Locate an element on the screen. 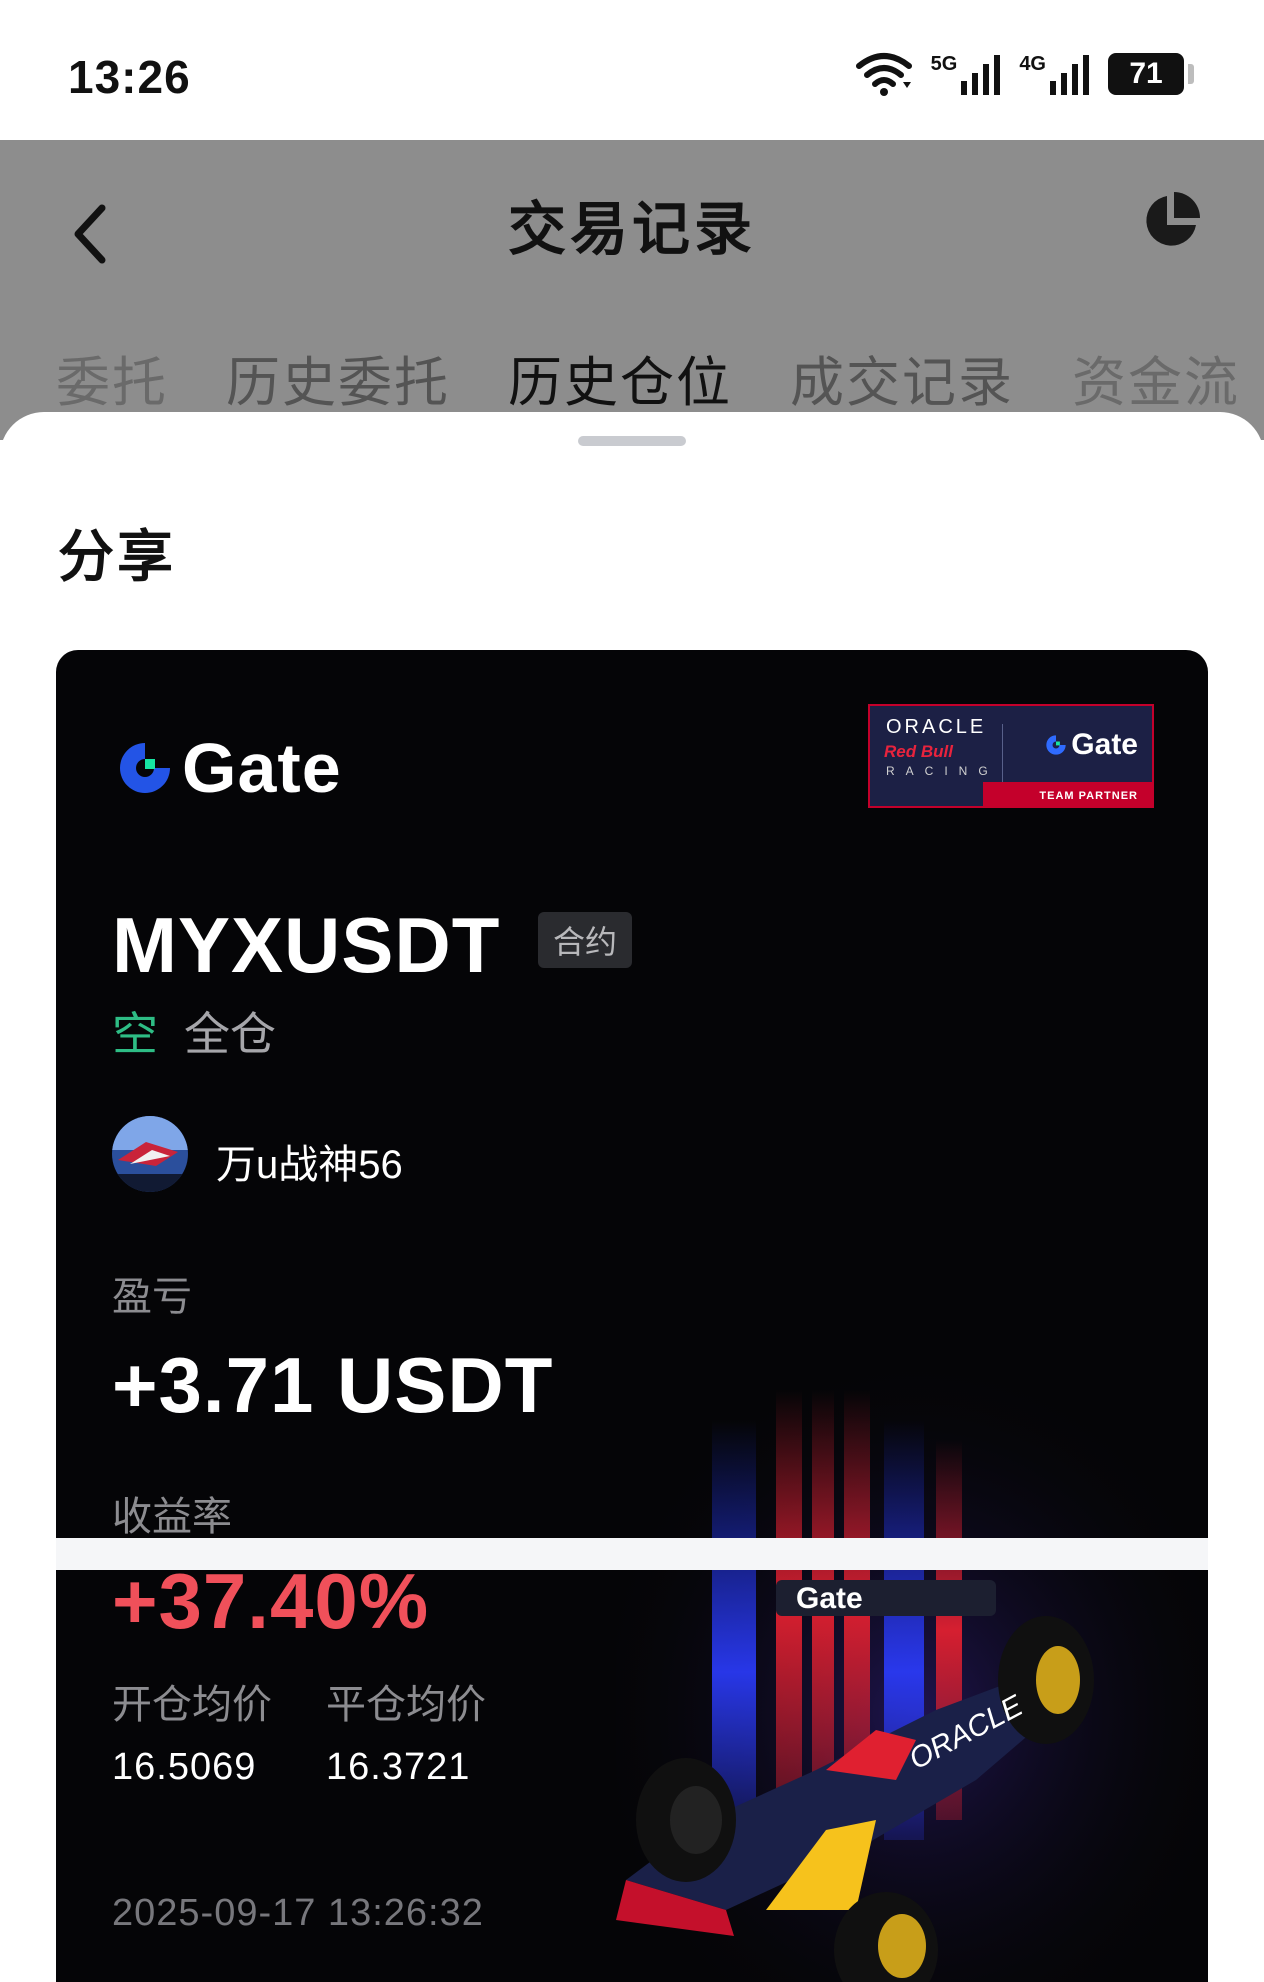 The width and height of the screenshot is (1264, 1982). partner-oracle: ORACLE is located at coordinates (936, 727).